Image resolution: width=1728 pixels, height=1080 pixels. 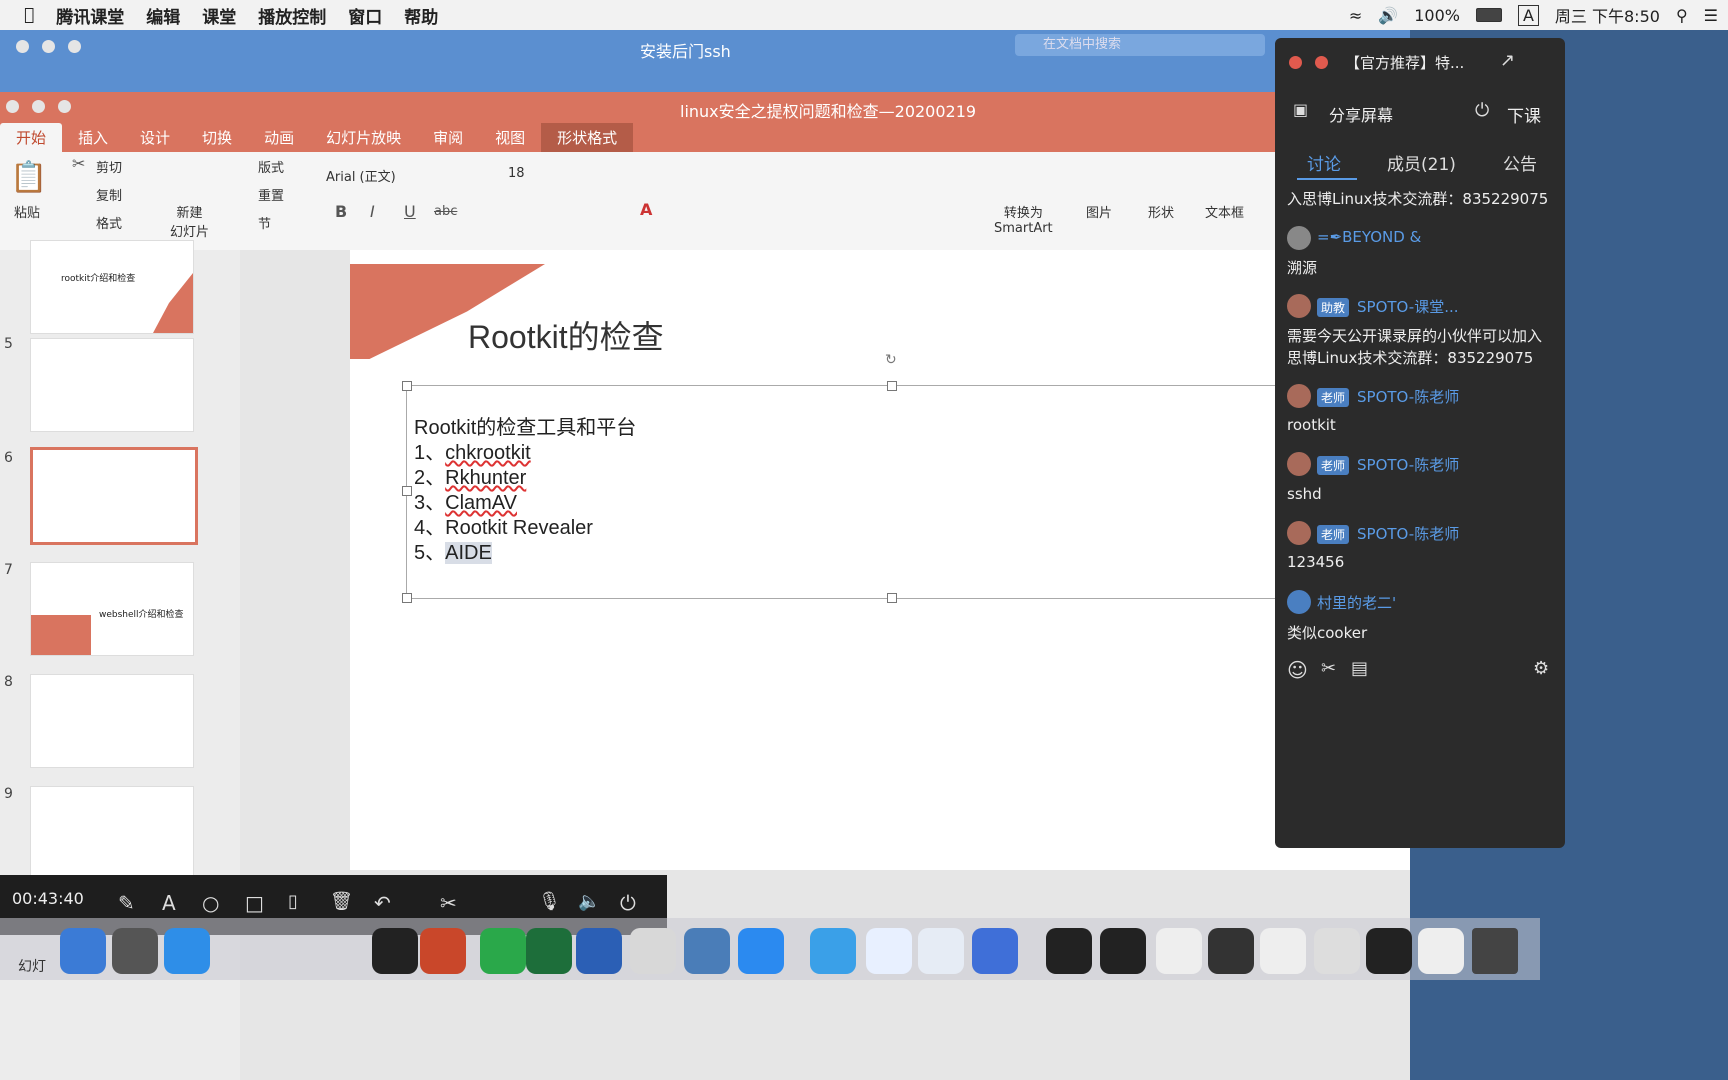 I want to click on tab-members: 成员(21), so click(x=1421, y=162).